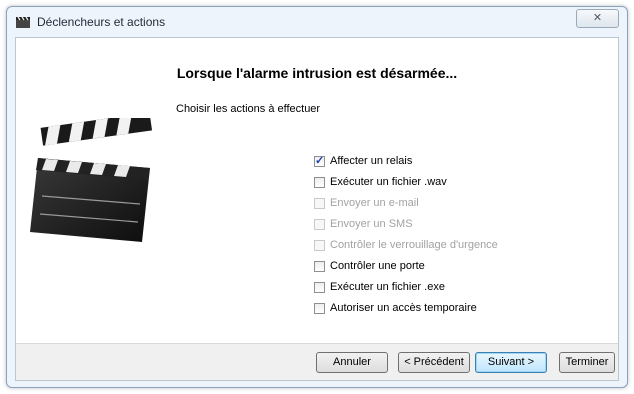 The height and width of the screenshot is (394, 634). I want to click on next-button: Suivant >, so click(511, 362).